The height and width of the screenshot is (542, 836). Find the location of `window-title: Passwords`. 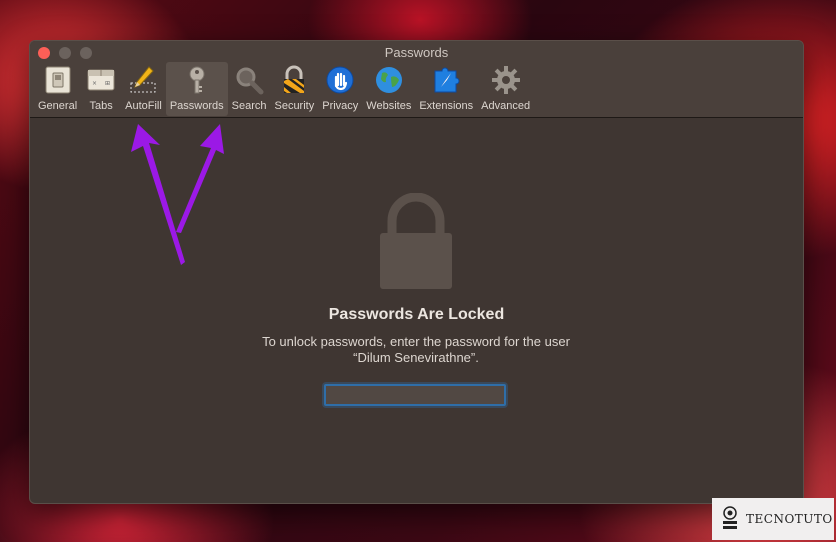

window-title: Passwords is located at coordinates (416, 52).